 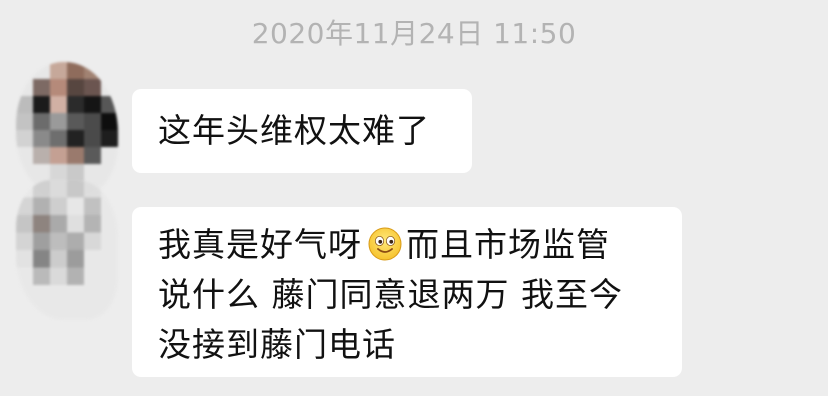 I want to click on message-line-3: 没接到藤门电话, so click(x=277, y=344).